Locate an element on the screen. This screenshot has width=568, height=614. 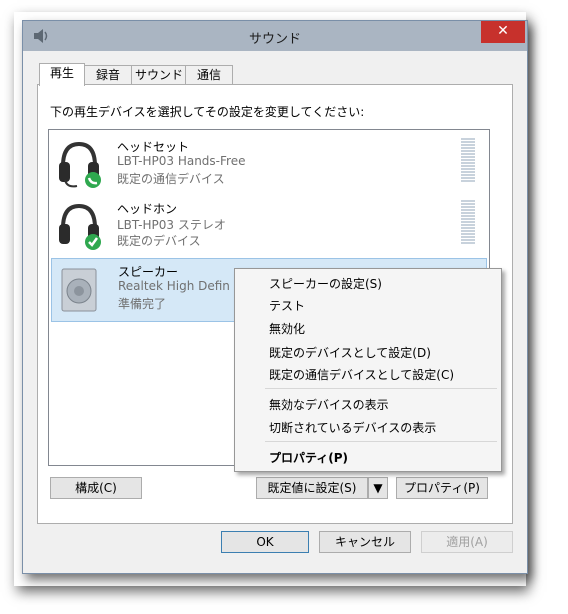
close-icon: ✕ is located at coordinates (503, 31).